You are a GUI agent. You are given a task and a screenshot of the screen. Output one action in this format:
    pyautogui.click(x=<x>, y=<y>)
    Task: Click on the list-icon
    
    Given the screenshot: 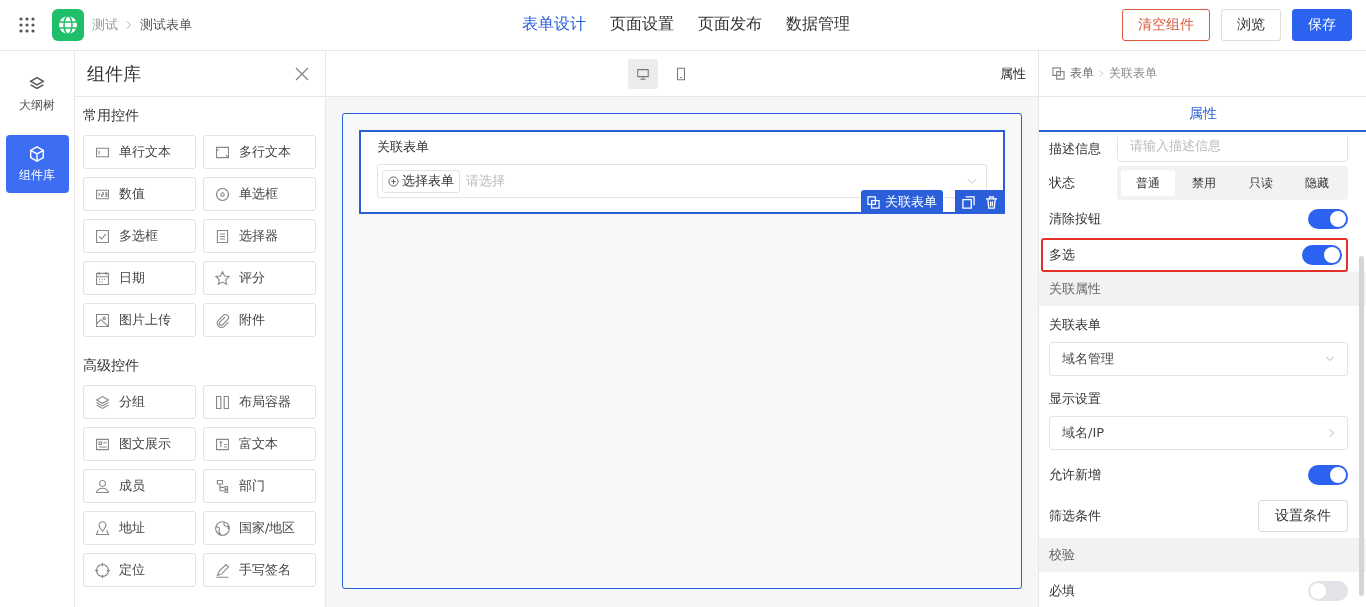 What is the action you would take?
    pyautogui.click(x=222, y=236)
    